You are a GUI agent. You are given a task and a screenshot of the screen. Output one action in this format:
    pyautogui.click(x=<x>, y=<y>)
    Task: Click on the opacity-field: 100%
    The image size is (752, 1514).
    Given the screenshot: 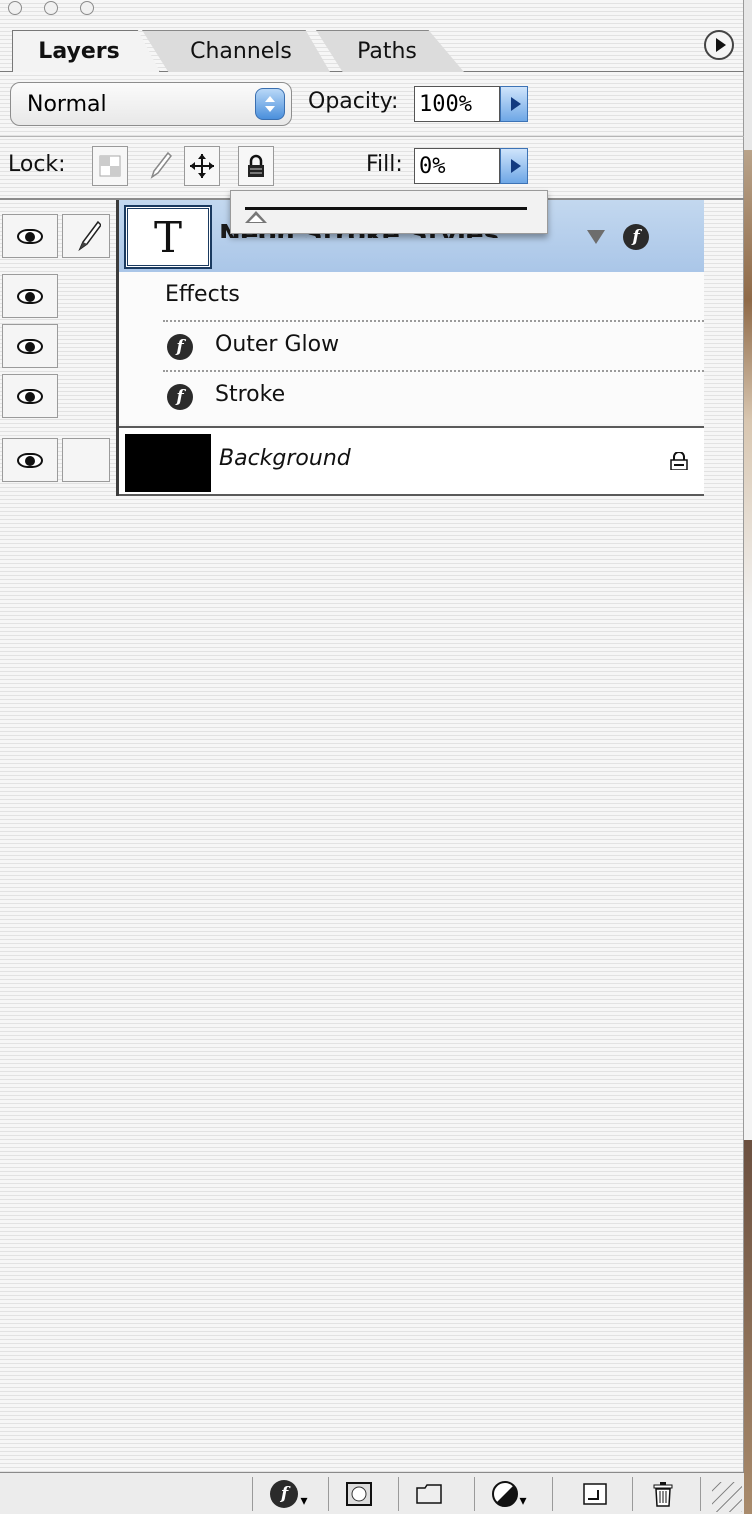 What is the action you would take?
    pyautogui.click(x=457, y=104)
    